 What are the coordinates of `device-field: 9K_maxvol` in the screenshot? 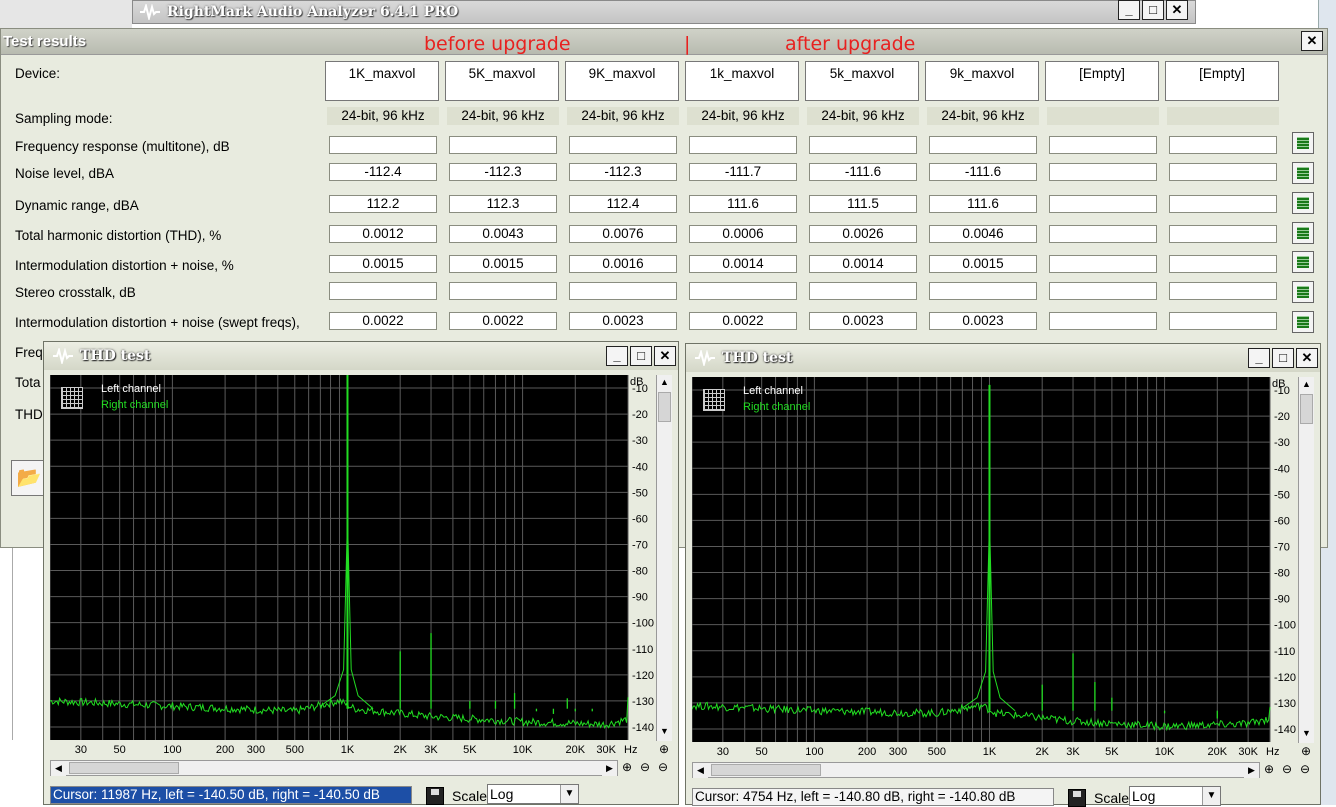 It's located at (622, 81).